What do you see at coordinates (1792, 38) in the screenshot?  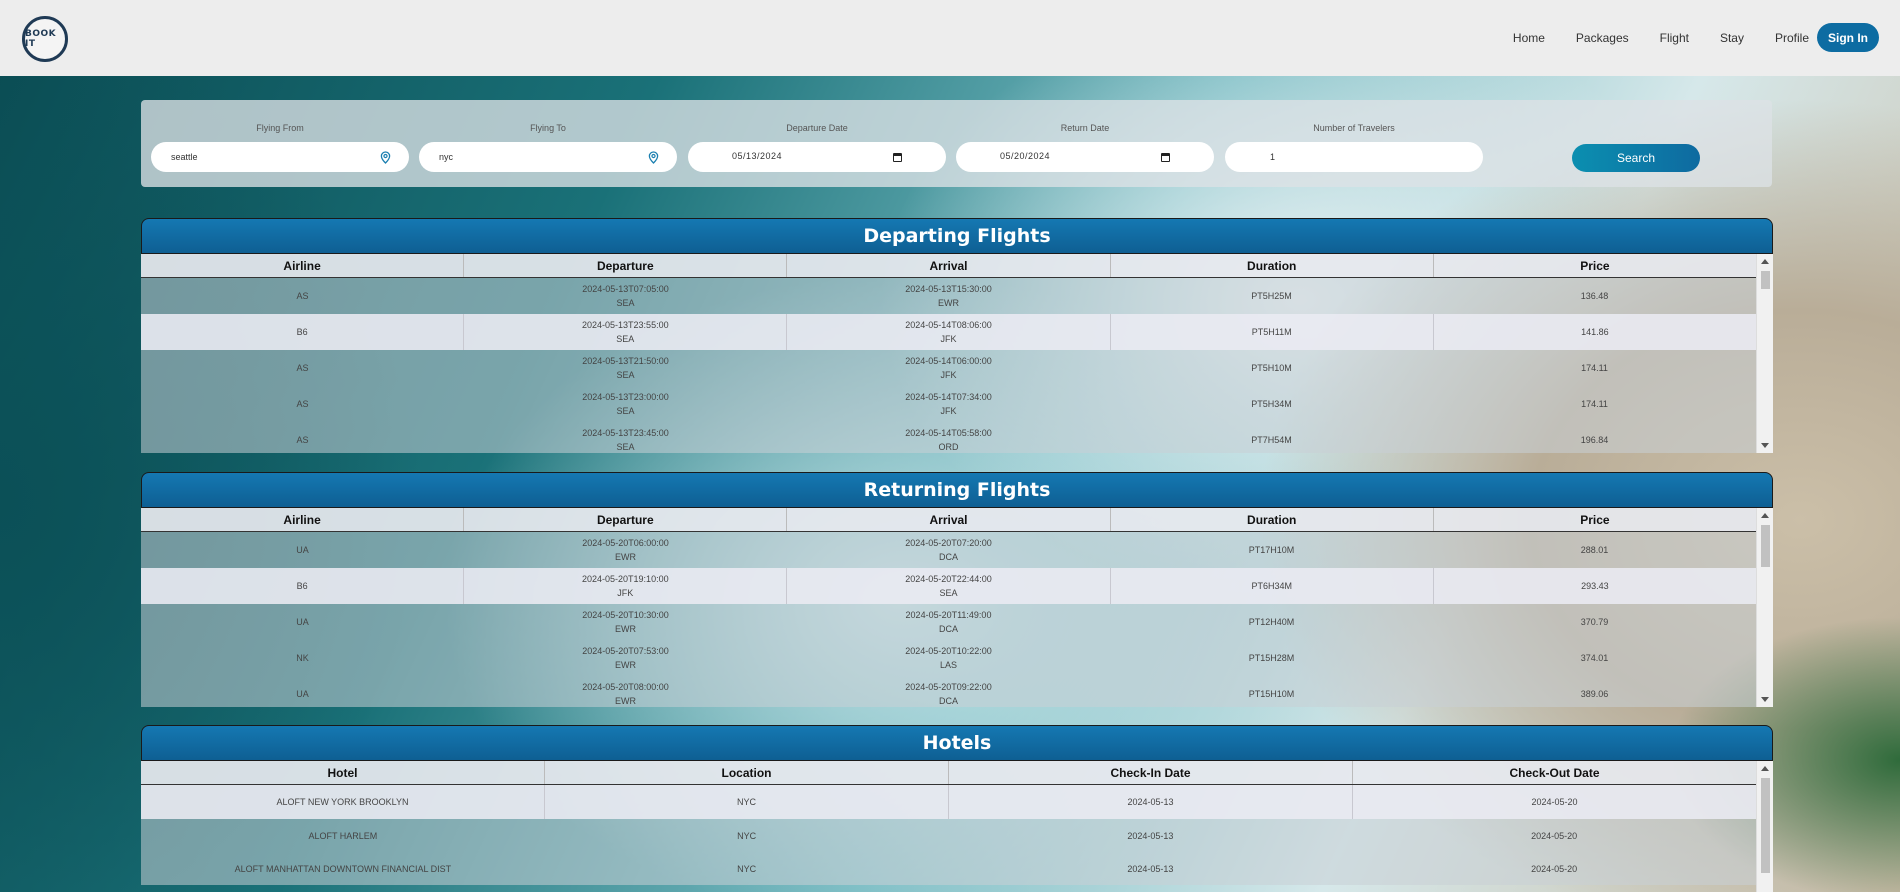 I see `nav-profile: Profile` at bounding box center [1792, 38].